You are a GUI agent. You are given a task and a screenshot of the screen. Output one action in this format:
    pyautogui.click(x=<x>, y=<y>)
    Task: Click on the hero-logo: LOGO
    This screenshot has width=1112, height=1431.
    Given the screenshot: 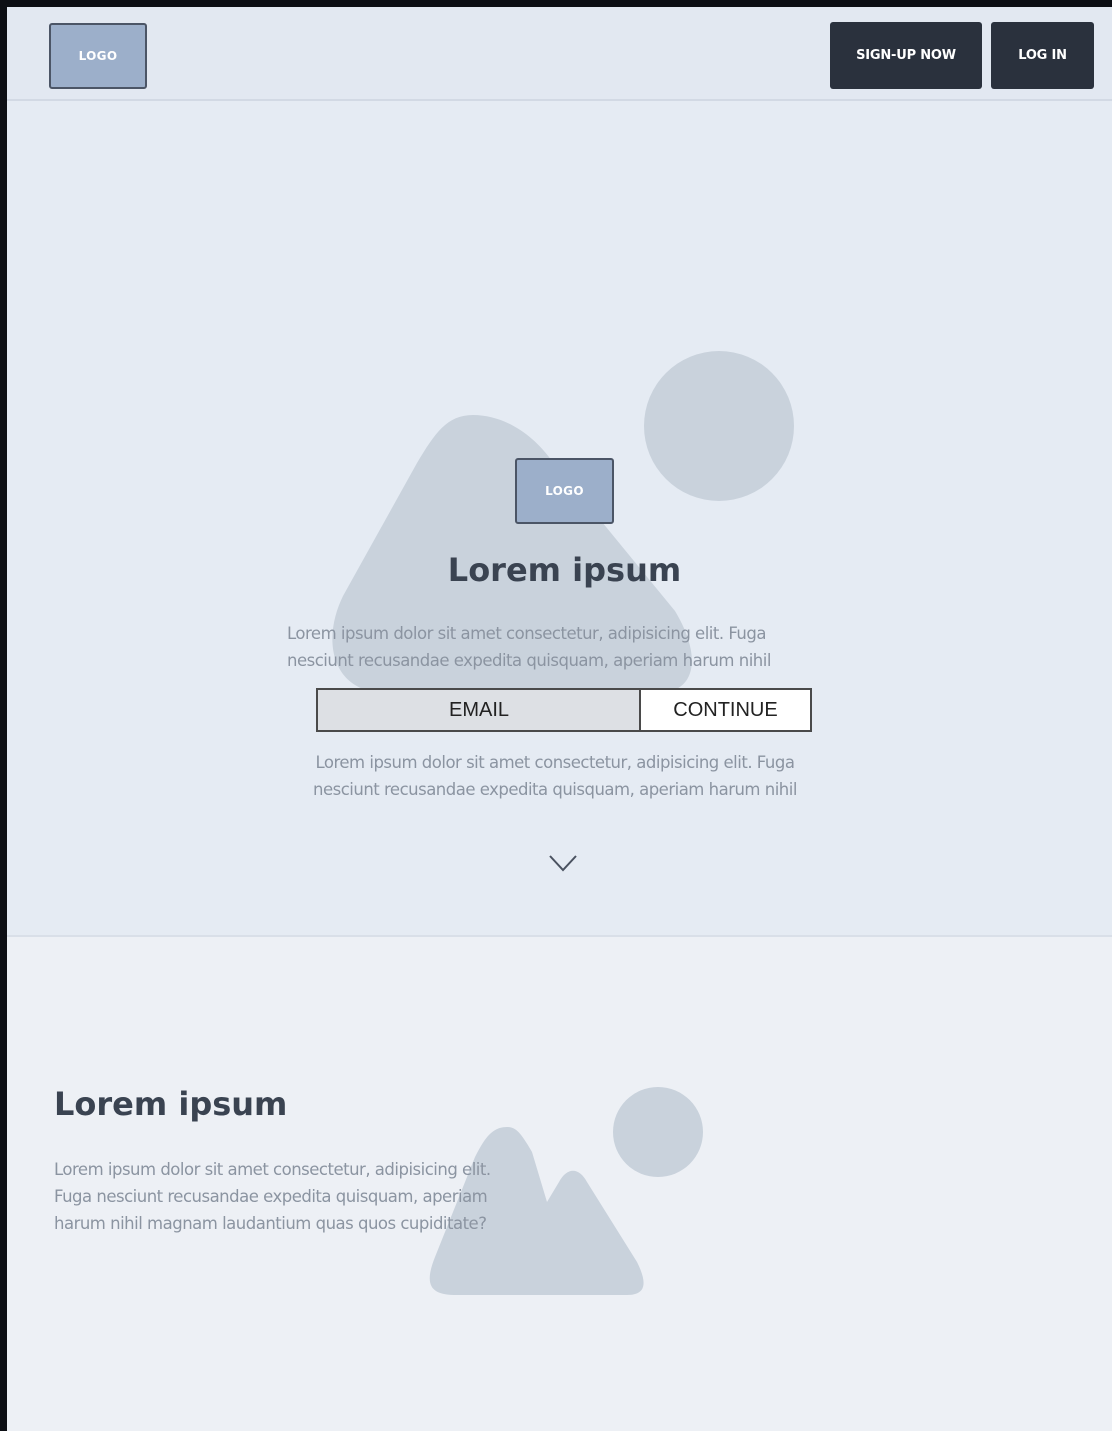 What is the action you would take?
    pyautogui.click(x=564, y=491)
    